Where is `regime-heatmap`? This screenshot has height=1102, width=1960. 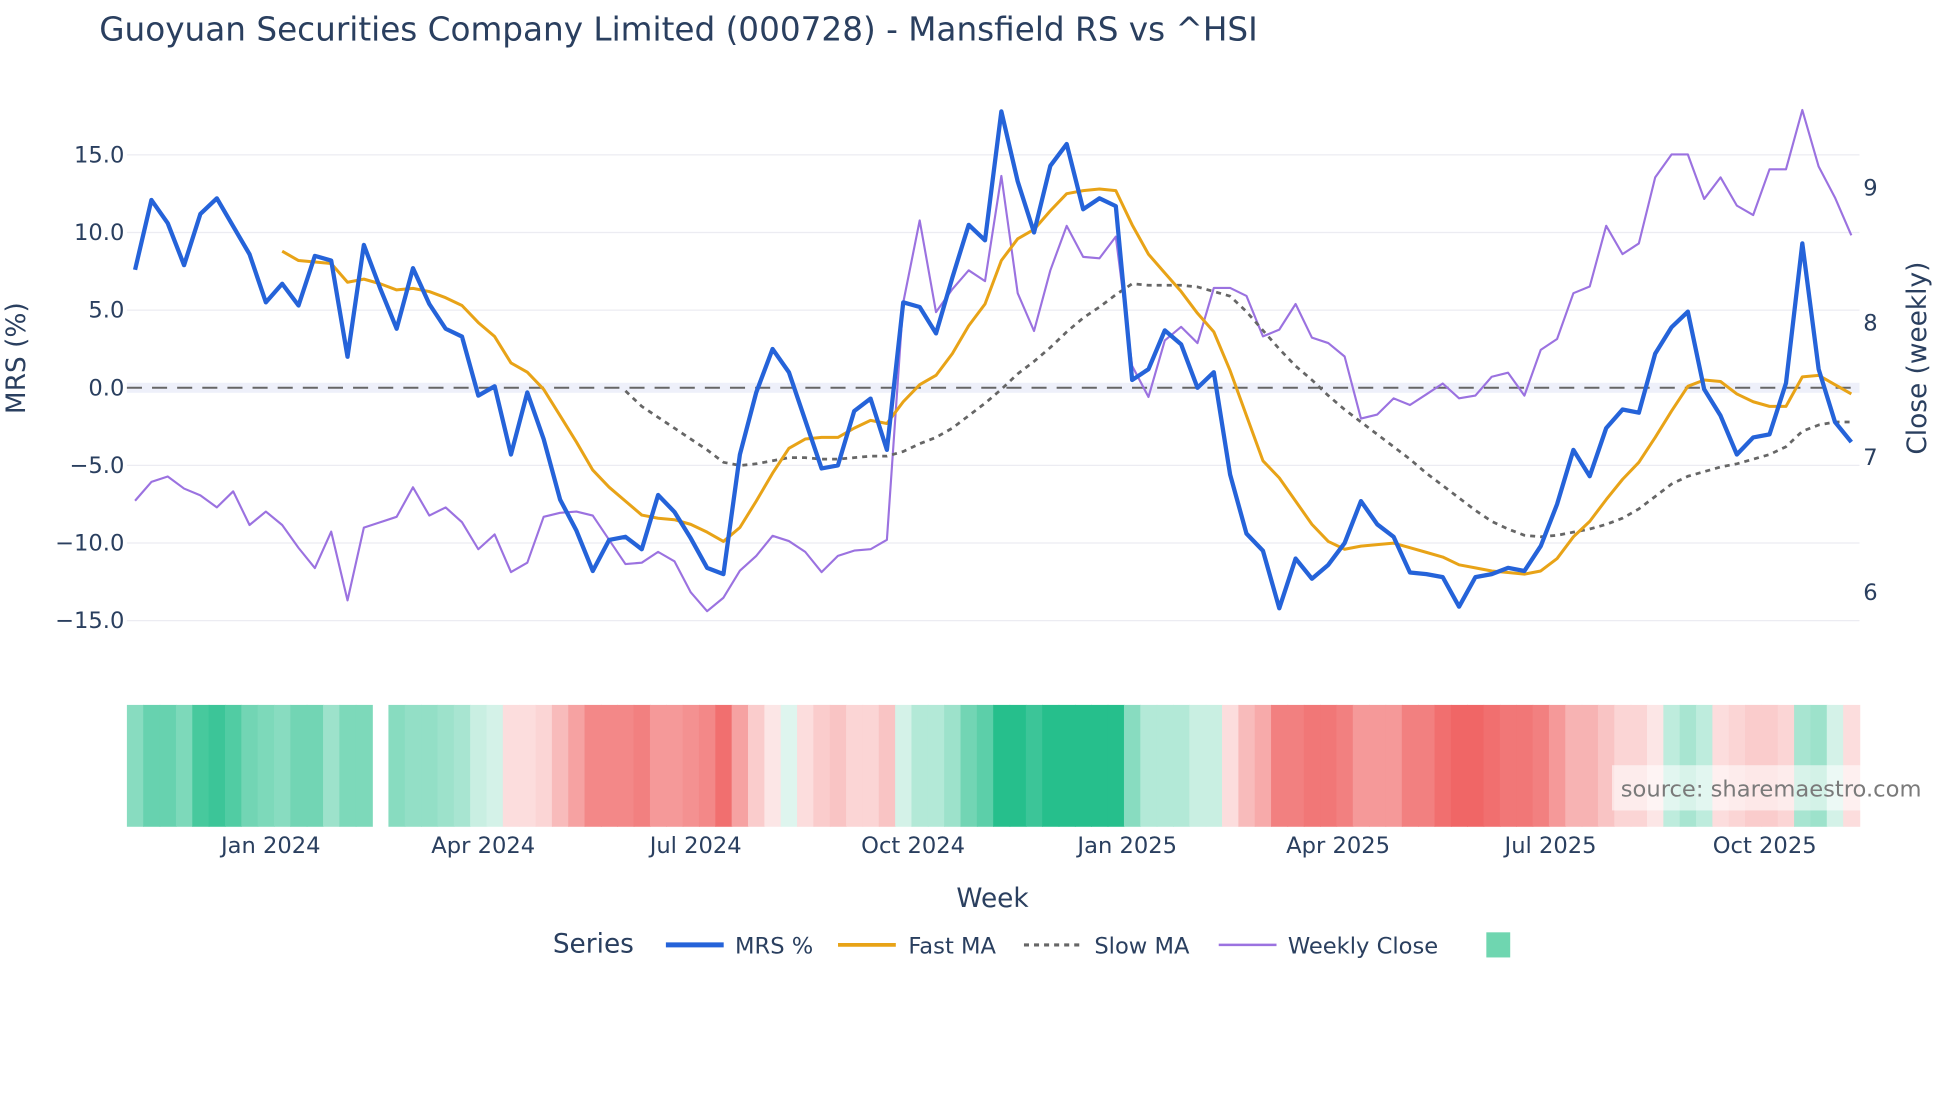 regime-heatmap is located at coordinates (993, 765).